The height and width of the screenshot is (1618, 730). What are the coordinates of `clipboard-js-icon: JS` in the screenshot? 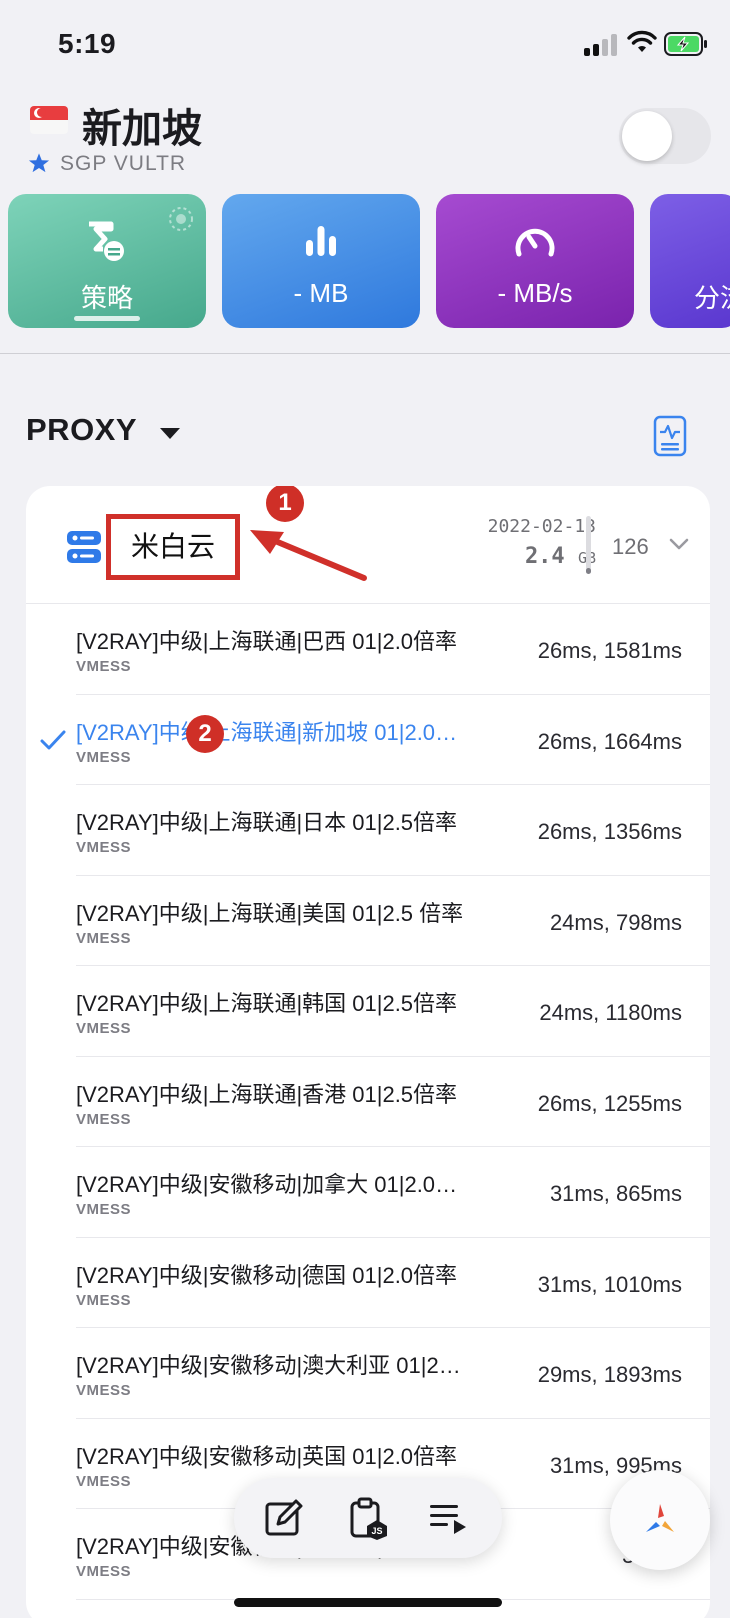 It's located at (368, 1518).